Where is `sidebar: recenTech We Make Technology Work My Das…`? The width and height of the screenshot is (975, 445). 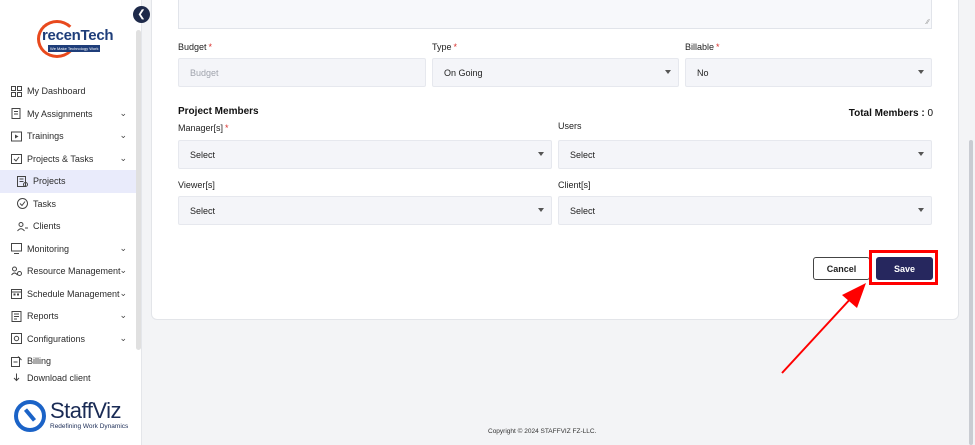 sidebar: recenTech We Make Technology Work My Das… is located at coordinates (71, 222).